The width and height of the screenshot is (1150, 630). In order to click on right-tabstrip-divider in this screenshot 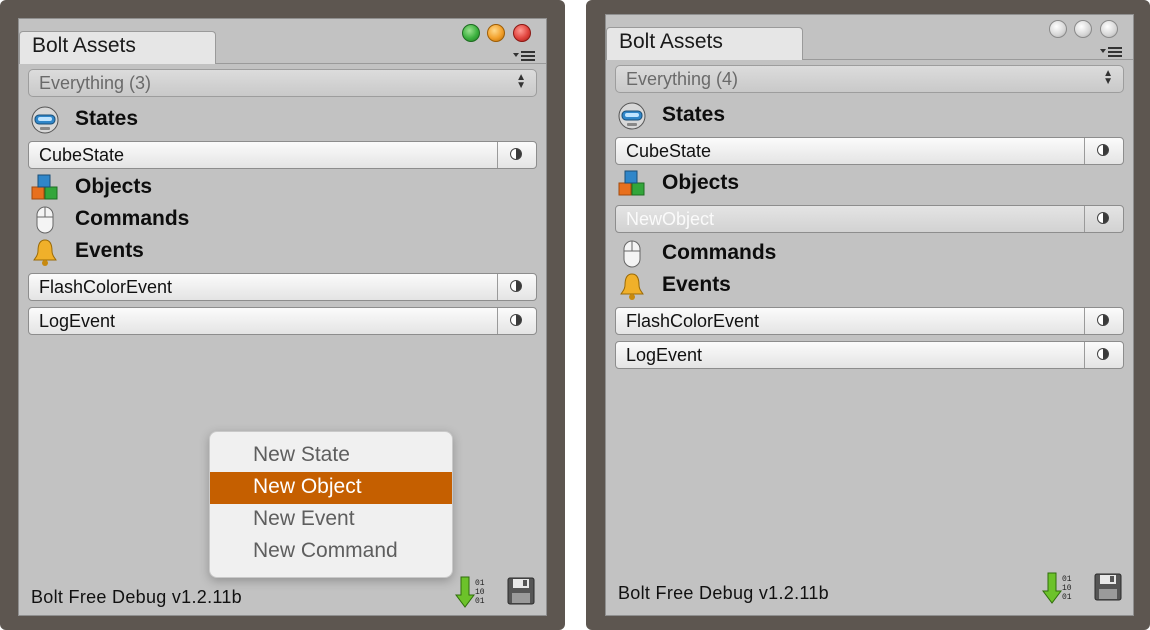, I will do `click(968, 59)`.